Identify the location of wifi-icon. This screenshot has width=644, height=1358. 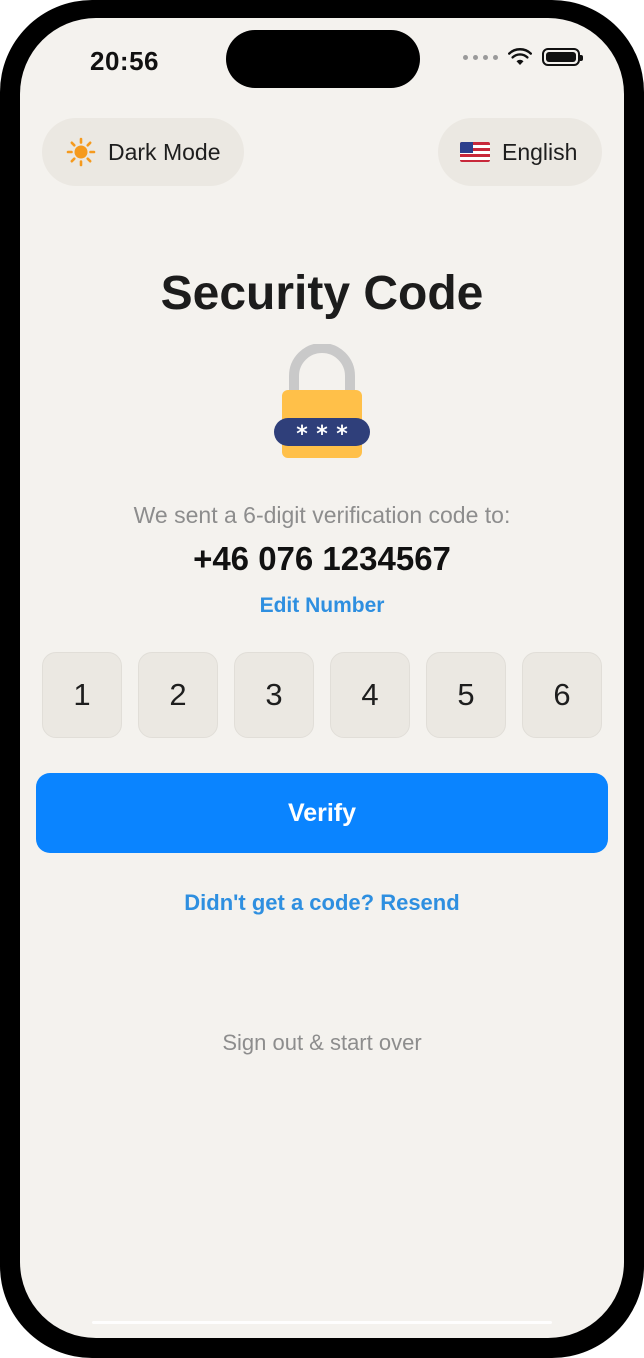
(520, 56).